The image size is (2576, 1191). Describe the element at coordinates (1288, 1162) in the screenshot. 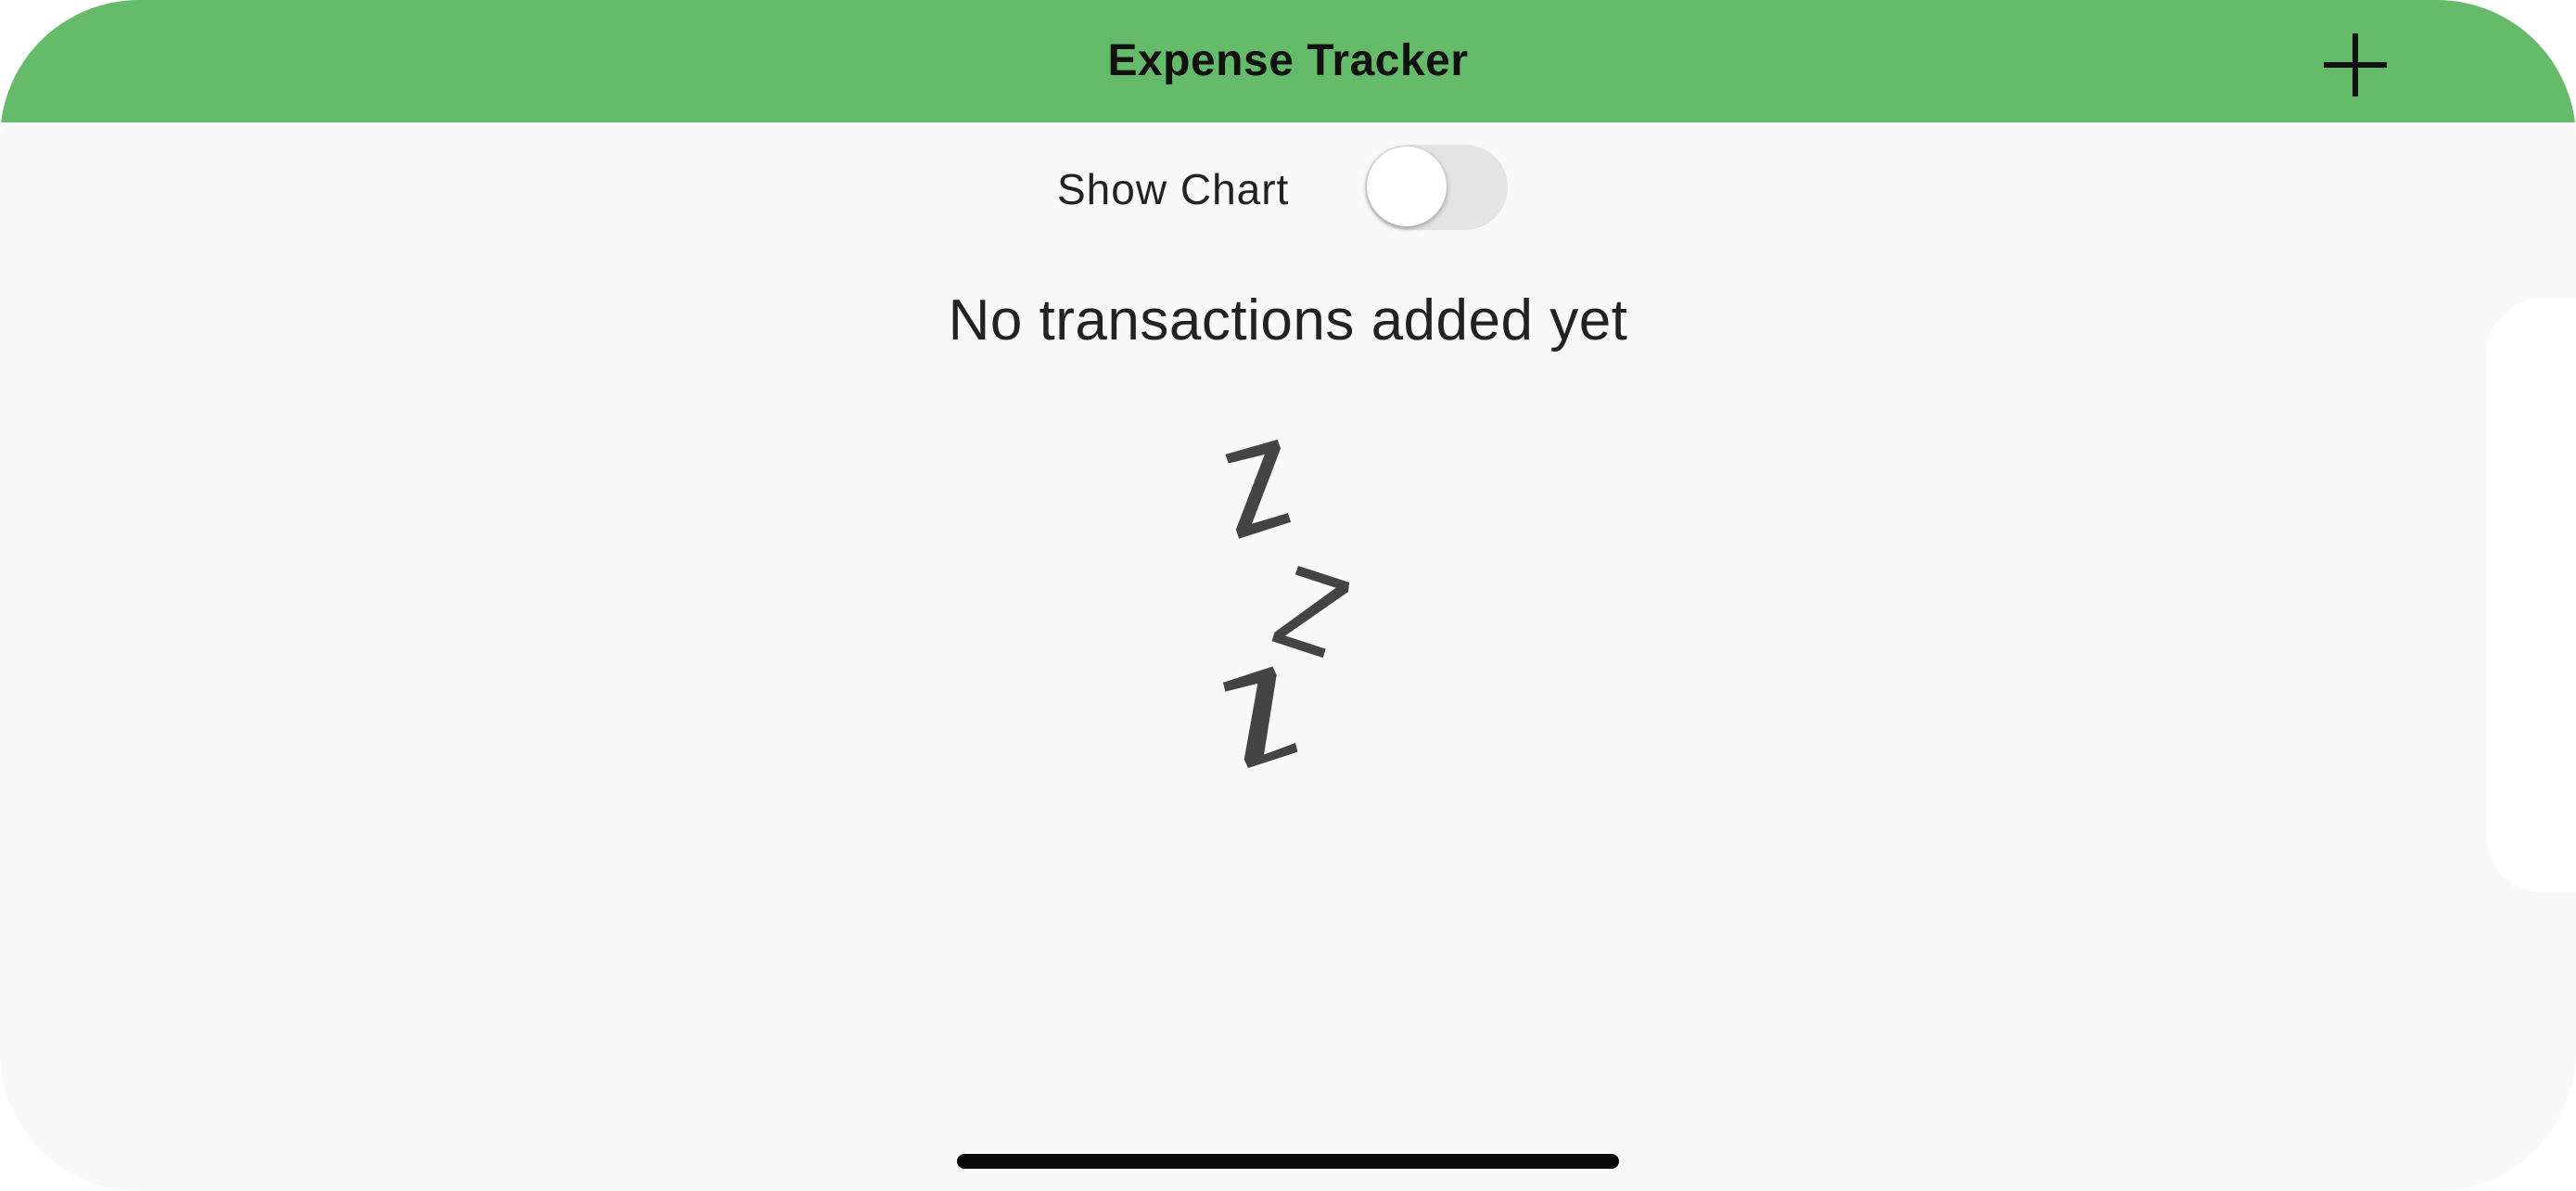

I see `home-indicator` at that location.